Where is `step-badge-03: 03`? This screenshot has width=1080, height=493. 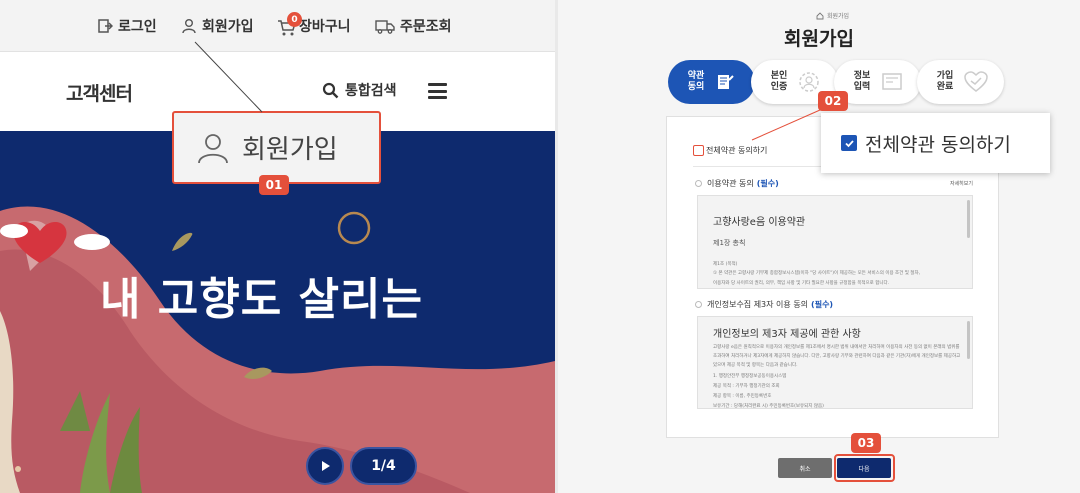 step-badge-03: 03 is located at coordinates (866, 443).